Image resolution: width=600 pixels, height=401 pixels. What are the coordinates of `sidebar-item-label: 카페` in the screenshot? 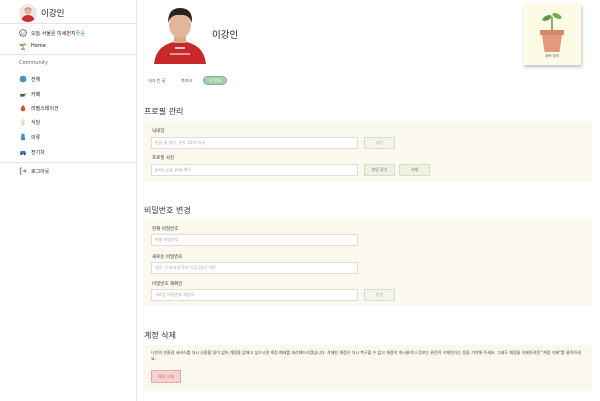 It's located at (36, 94).